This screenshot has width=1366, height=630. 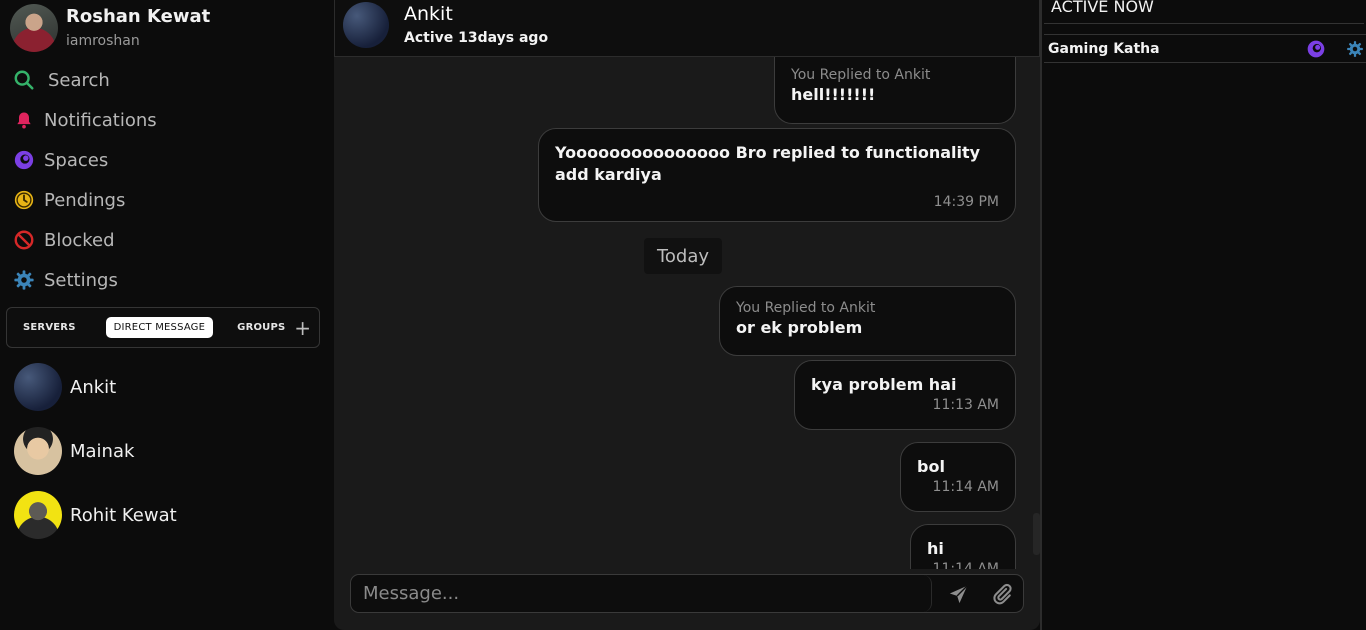 What do you see at coordinates (103, 40) in the screenshot?
I see `user-handle: iamroshan` at bounding box center [103, 40].